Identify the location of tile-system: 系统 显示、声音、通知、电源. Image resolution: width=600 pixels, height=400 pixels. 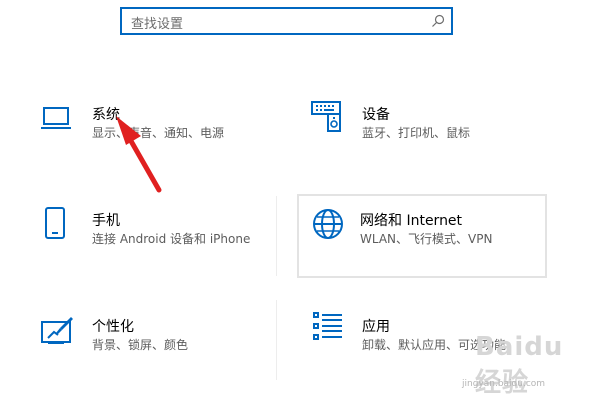
(150, 122).